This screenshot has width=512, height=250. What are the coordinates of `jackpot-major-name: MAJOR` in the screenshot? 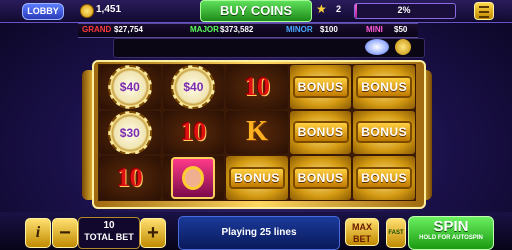 It's located at (204, 29).